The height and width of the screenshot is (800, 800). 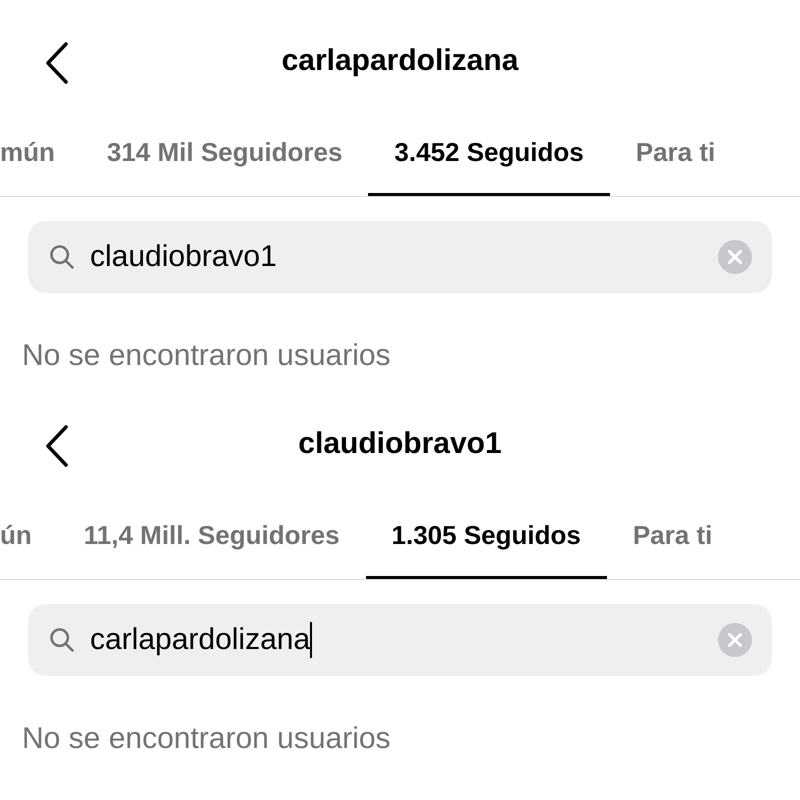 I want to click on search-field: claudiobravo1, so click(x=400, y=257).